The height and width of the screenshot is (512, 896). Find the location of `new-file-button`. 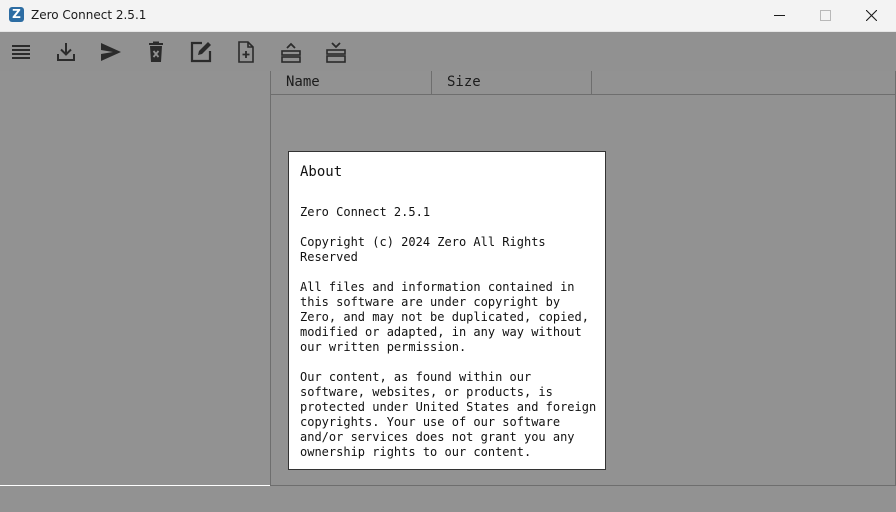

new-file-button is located at coordinates (246, 52).